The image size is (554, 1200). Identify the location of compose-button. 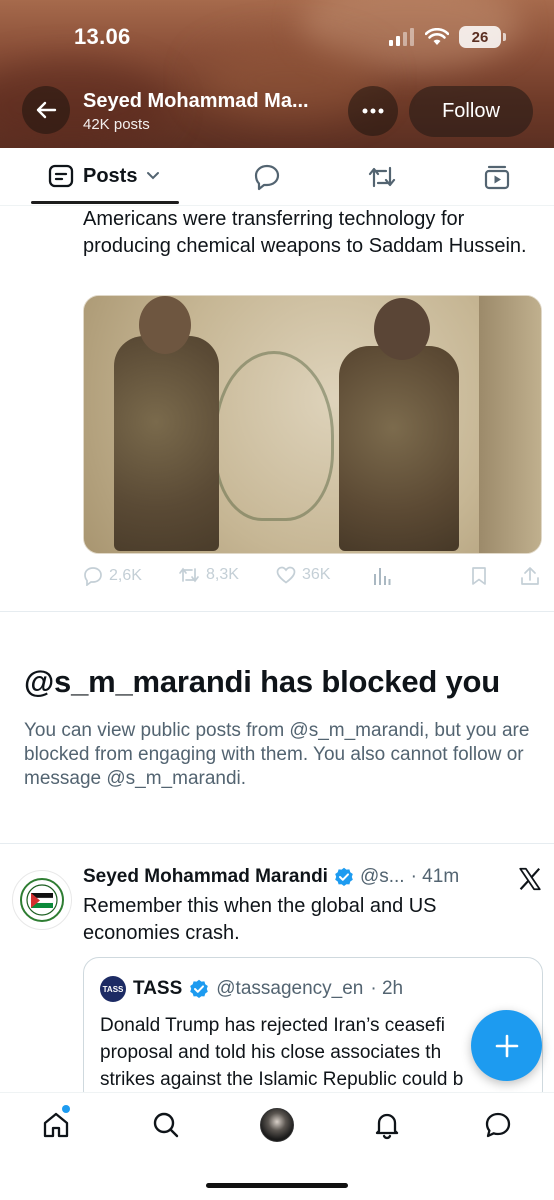
(506, 1045).